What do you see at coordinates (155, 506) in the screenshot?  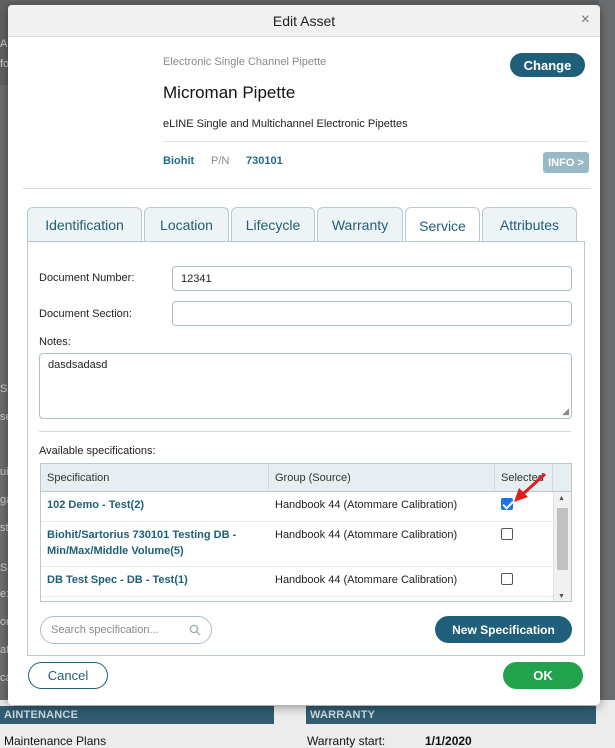 I see `spec-name: 102 Demo - Test(2)` at bounding box center [155, 506].